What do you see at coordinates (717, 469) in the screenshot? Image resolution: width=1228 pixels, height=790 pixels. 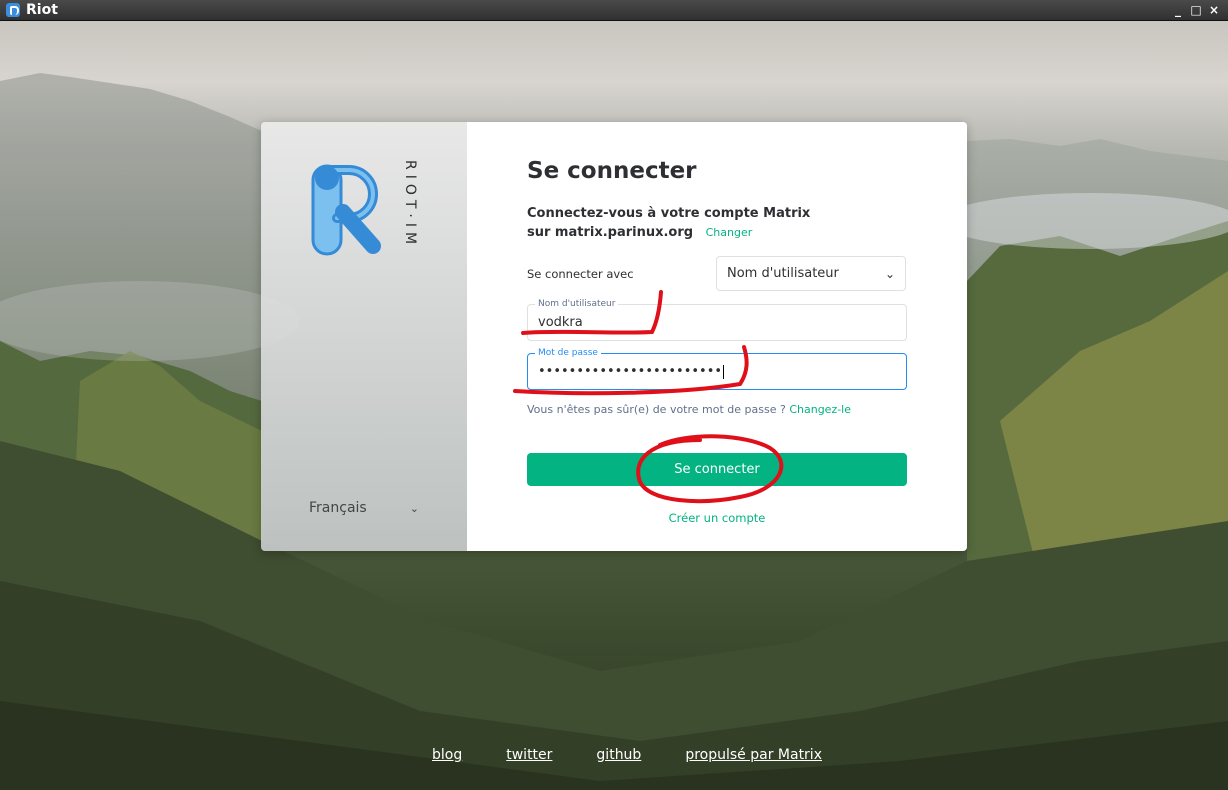 I see `sign-in-button: Se connecter` at bounding box center [717, 469].